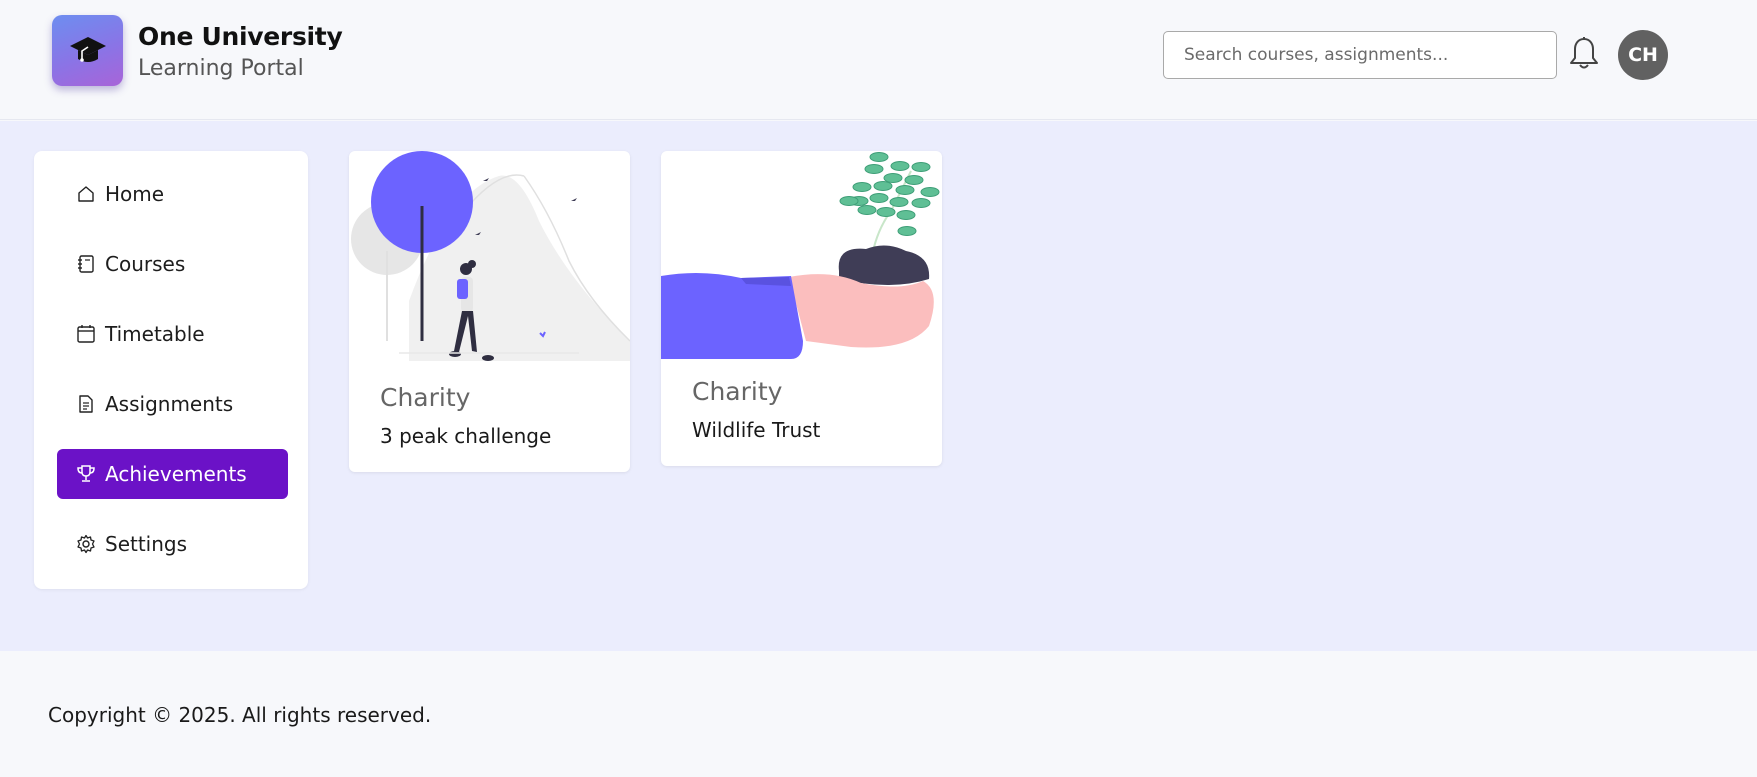 Image resolution: width=1757 pixels, height=777 pixels. I want to click on sidebar-item-courses: Courses, so click(172, 264).